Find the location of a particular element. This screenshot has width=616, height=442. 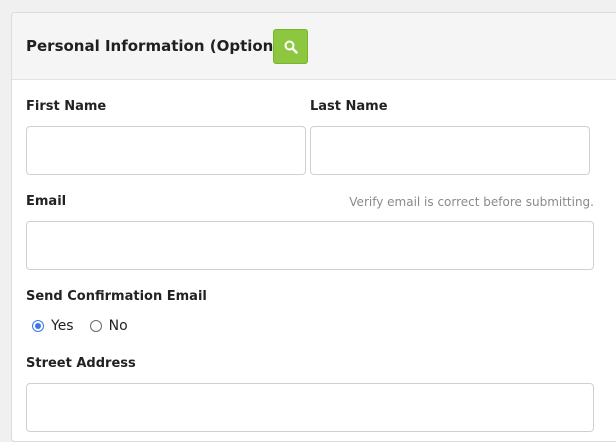

radio-yes-label: Yes is located at coordinates (62, 326).